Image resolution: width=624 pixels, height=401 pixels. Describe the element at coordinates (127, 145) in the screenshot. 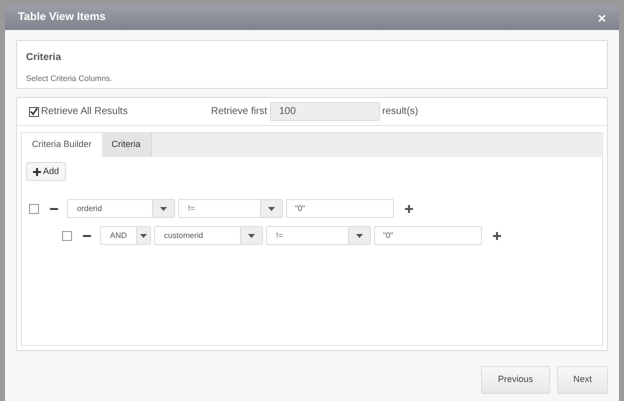

I see `tab: Criteria` at that location.